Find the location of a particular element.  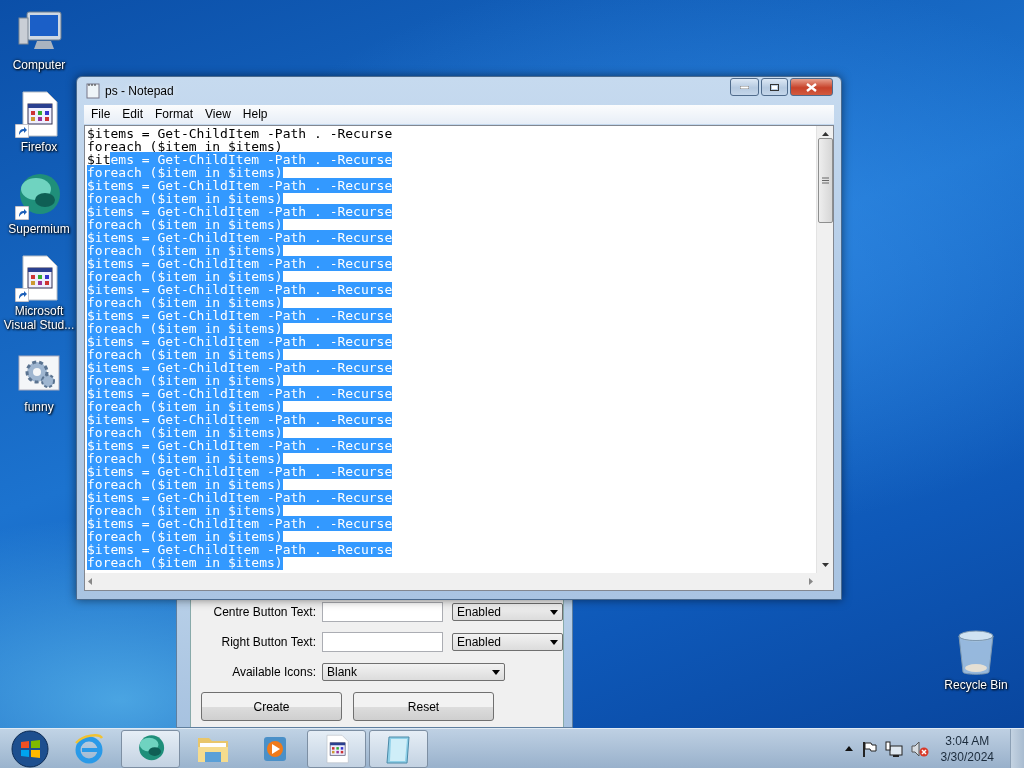

dialog-button: Create is located at coordinates (271, 706).